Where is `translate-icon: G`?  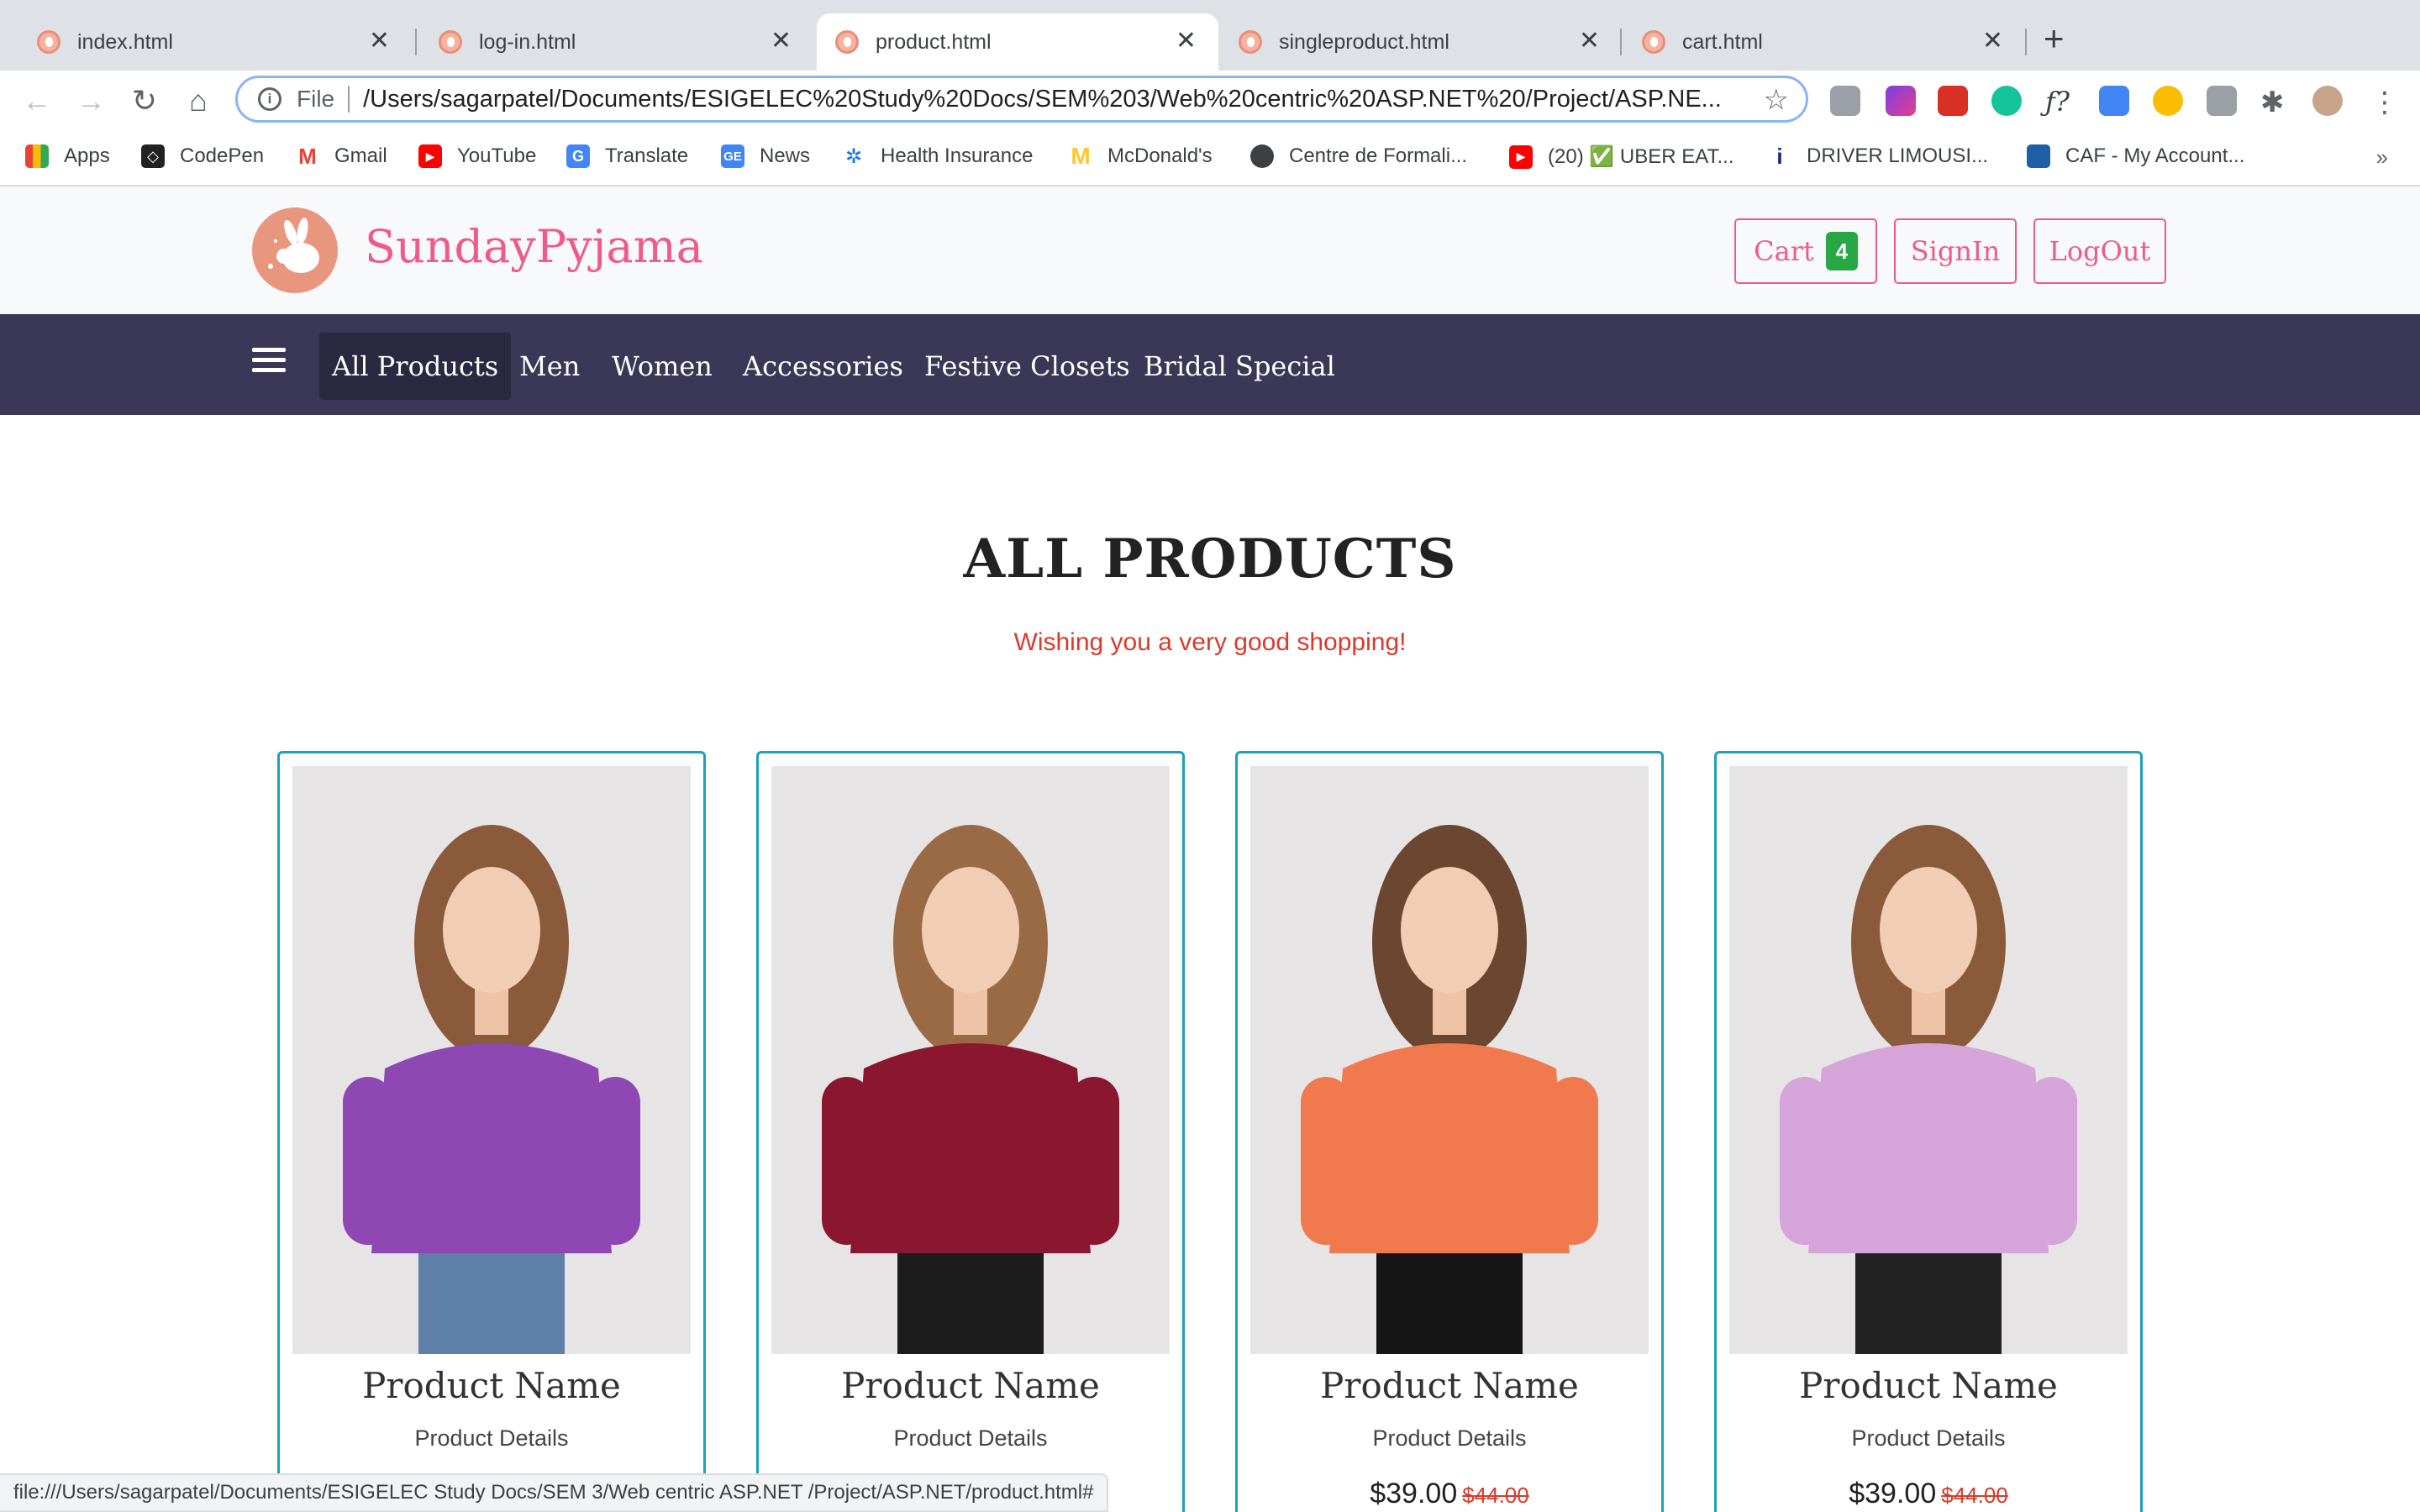 translate-icon: G is located at coordinates (578, 156).